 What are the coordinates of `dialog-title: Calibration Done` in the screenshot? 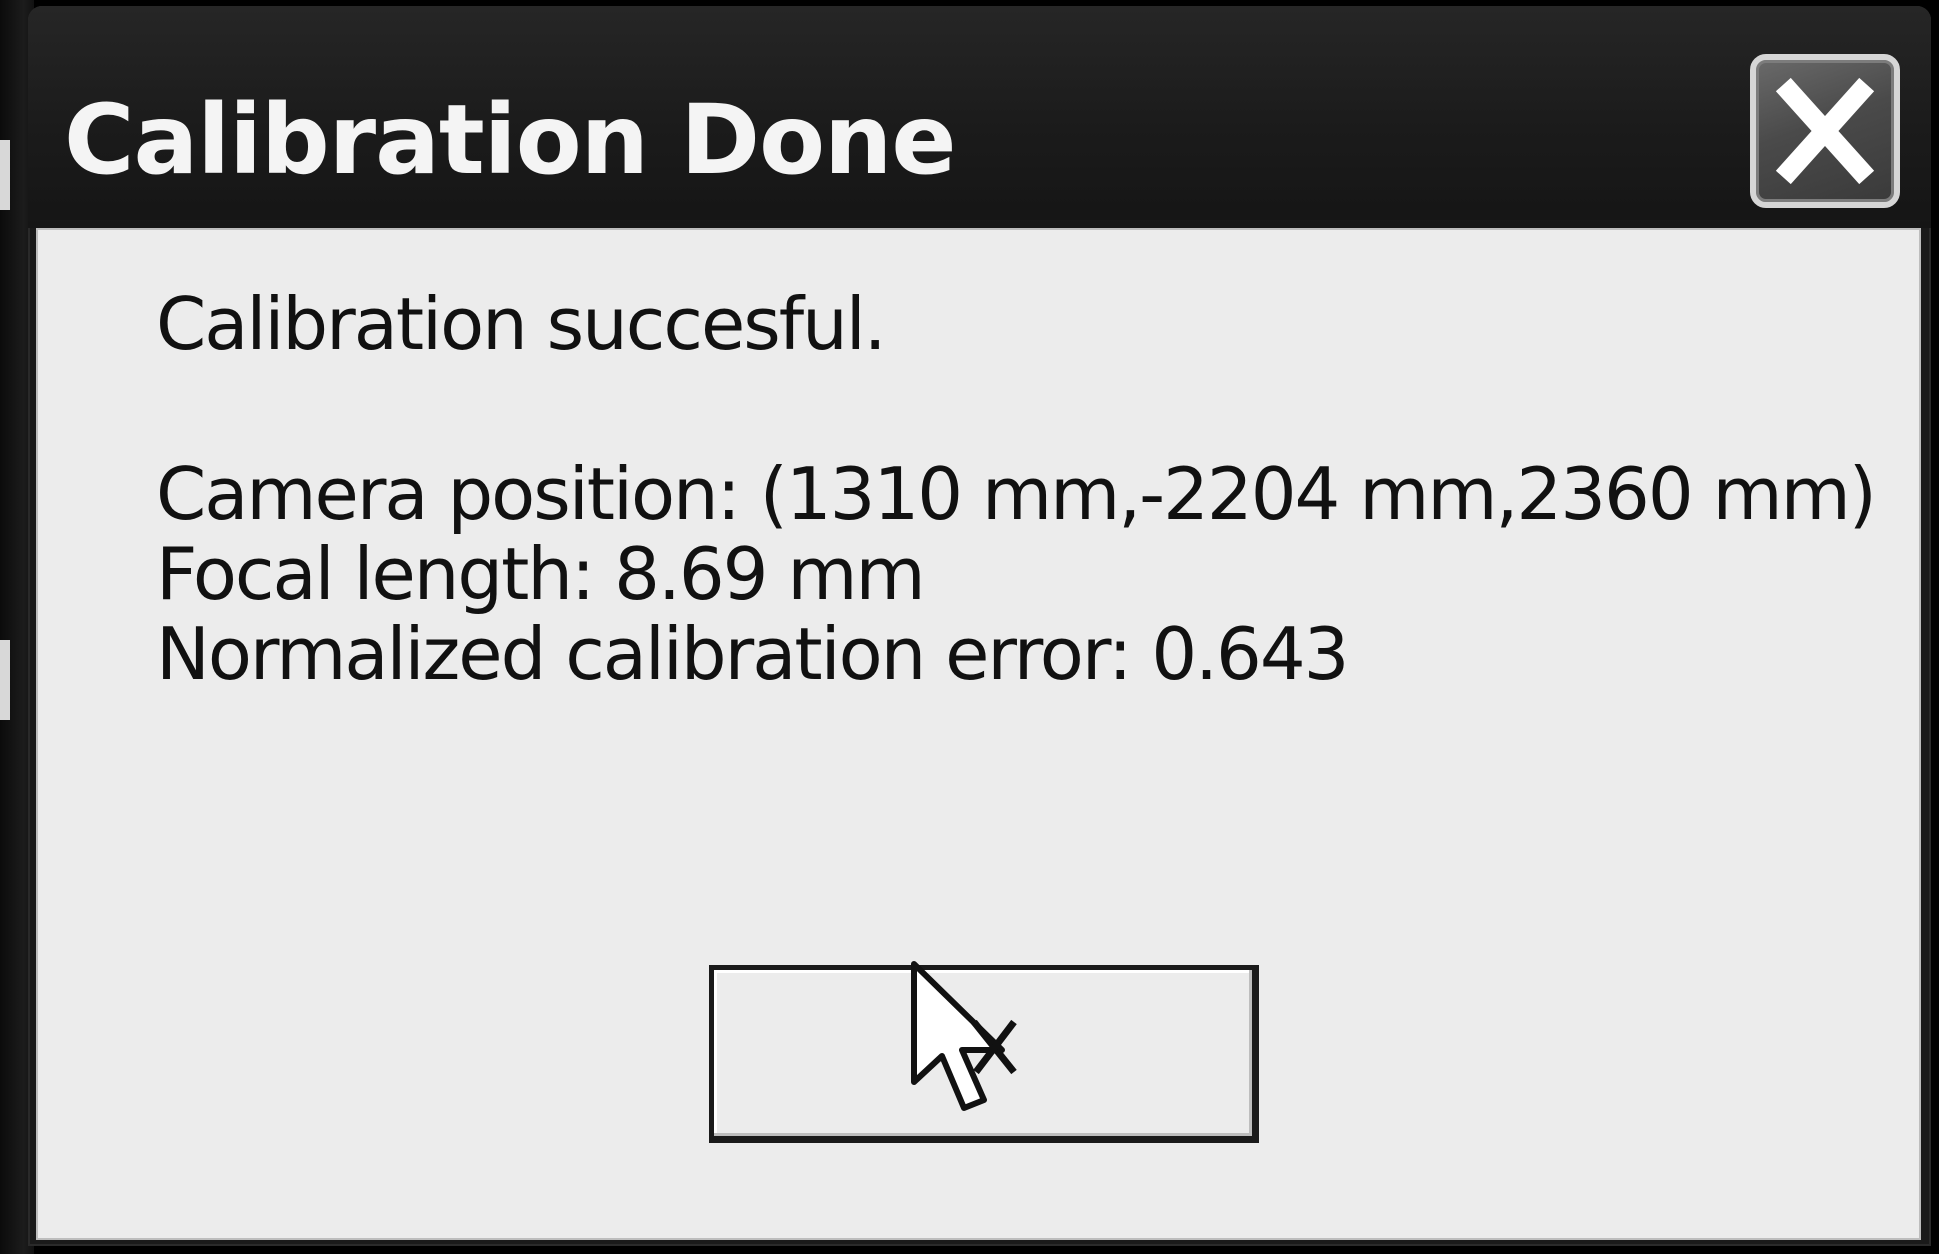 It's located at (510, 140).